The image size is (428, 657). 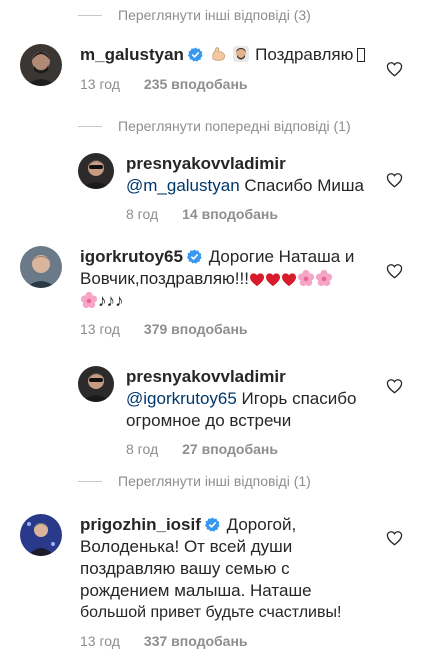 What do you see at coordinates (304, 185) in the screenshot?
I see `comment-text: Спасибо Миша` at bounding box center [304, 185].